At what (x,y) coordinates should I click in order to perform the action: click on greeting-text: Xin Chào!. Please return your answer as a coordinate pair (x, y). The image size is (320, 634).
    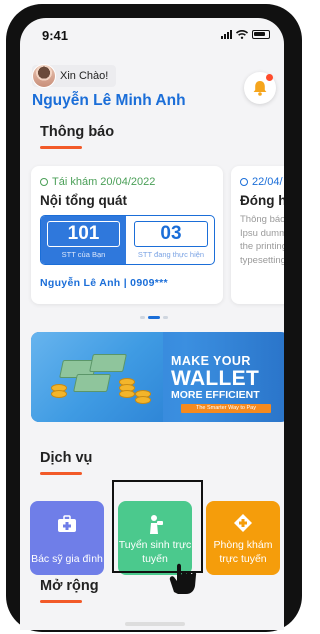
    Looking at the image, I should click on (84, 76).